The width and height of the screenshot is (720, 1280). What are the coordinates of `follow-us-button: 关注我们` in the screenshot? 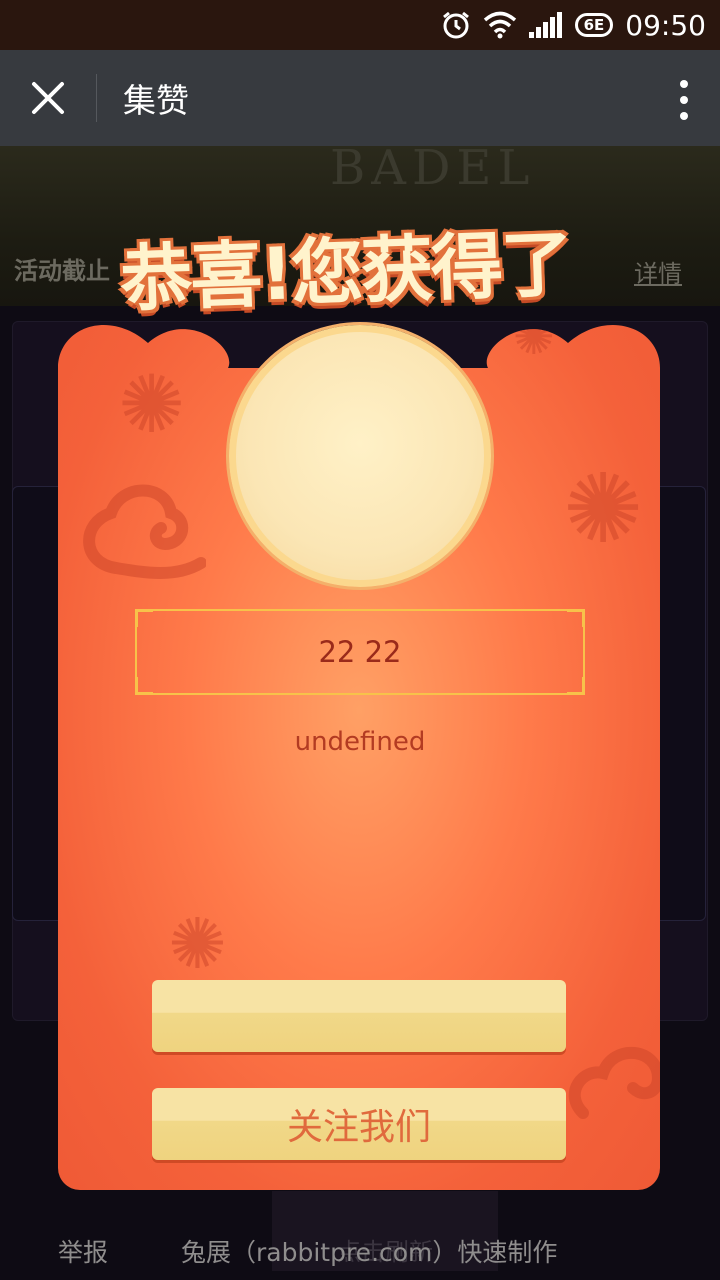 It's located at (359, 1124).